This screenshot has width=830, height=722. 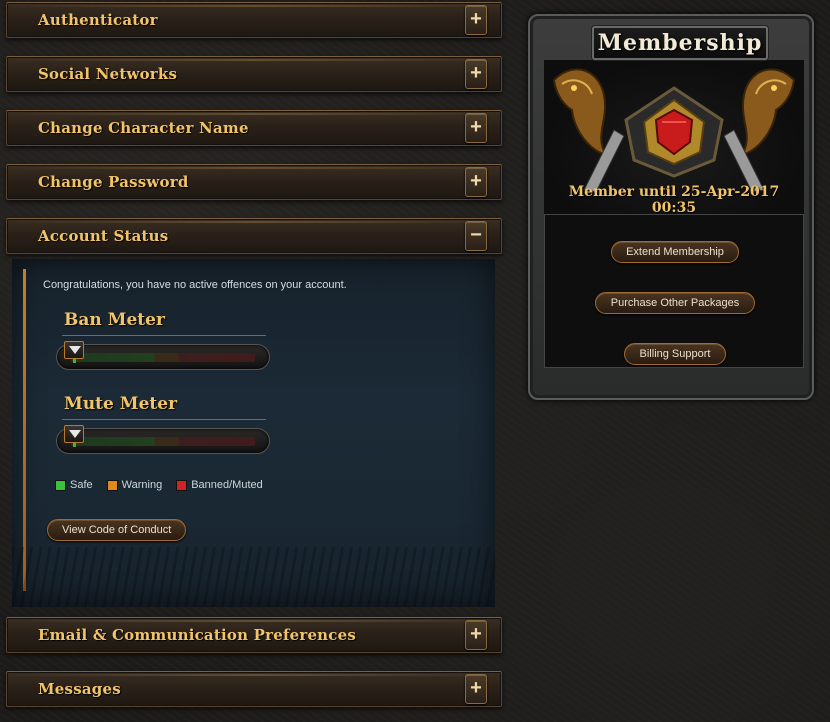 What do you see at coordinates (117, 530) in the screenshot?
I see `view-code-of-conduct-button: View Code of Conduct` at bounding box center [117, 530].